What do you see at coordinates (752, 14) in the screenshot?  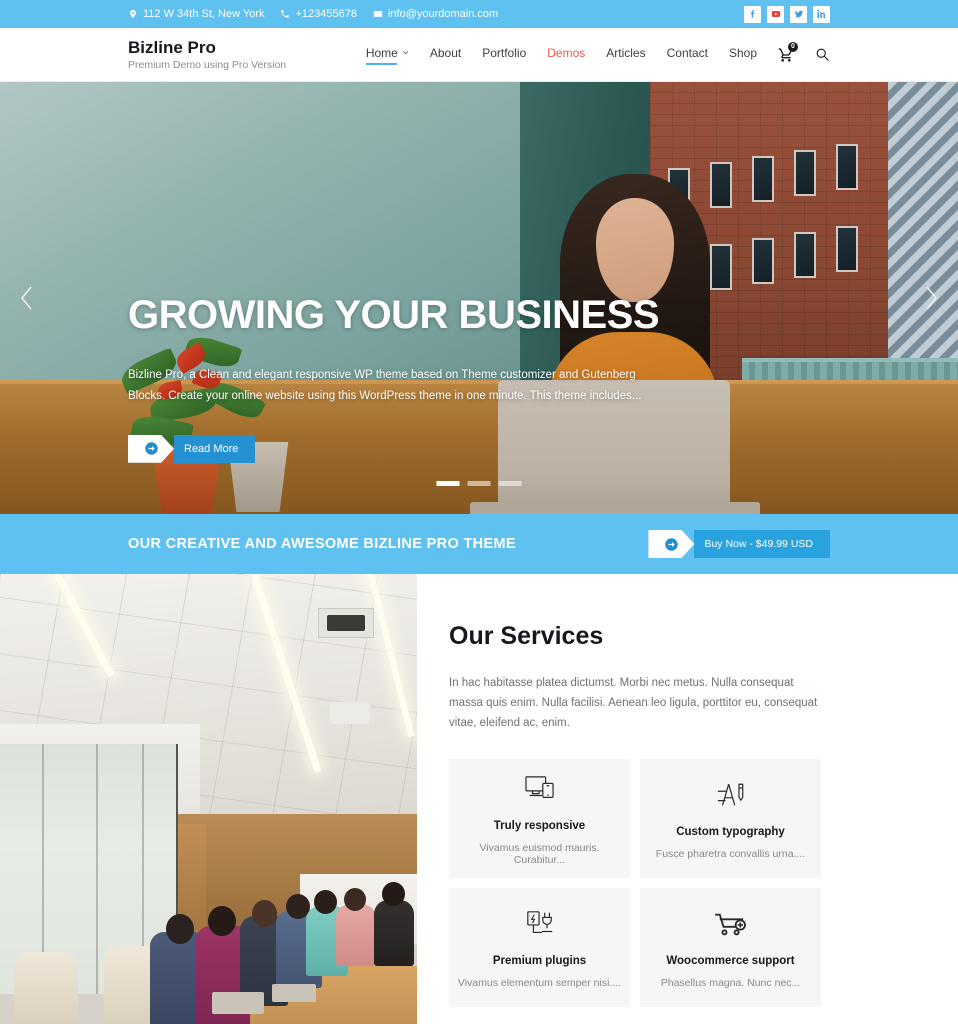 I see `facebook-icon` at bounding box center [752, 14].